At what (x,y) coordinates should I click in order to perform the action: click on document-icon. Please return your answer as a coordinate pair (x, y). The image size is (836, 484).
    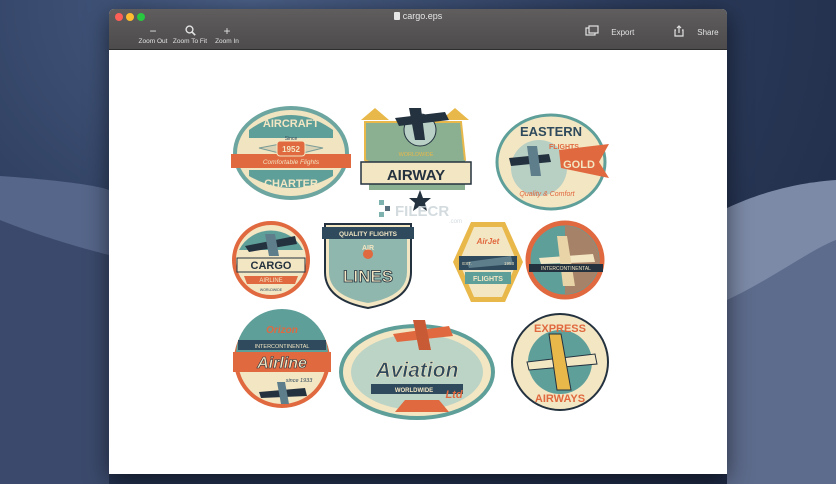
    Looking at the image, I should click on (396, 16).